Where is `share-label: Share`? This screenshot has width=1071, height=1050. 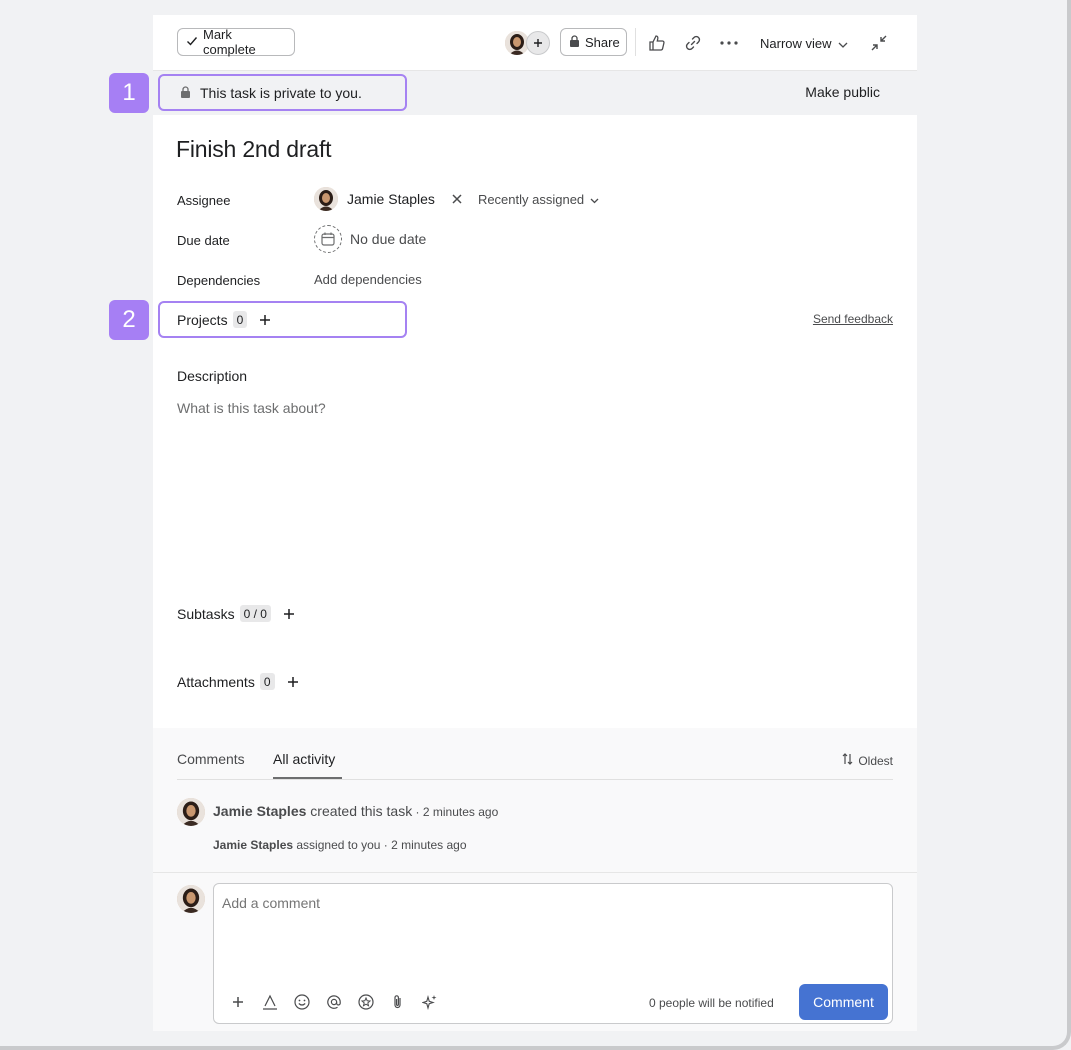
share-label: Share is located at coordinates (602, 42).